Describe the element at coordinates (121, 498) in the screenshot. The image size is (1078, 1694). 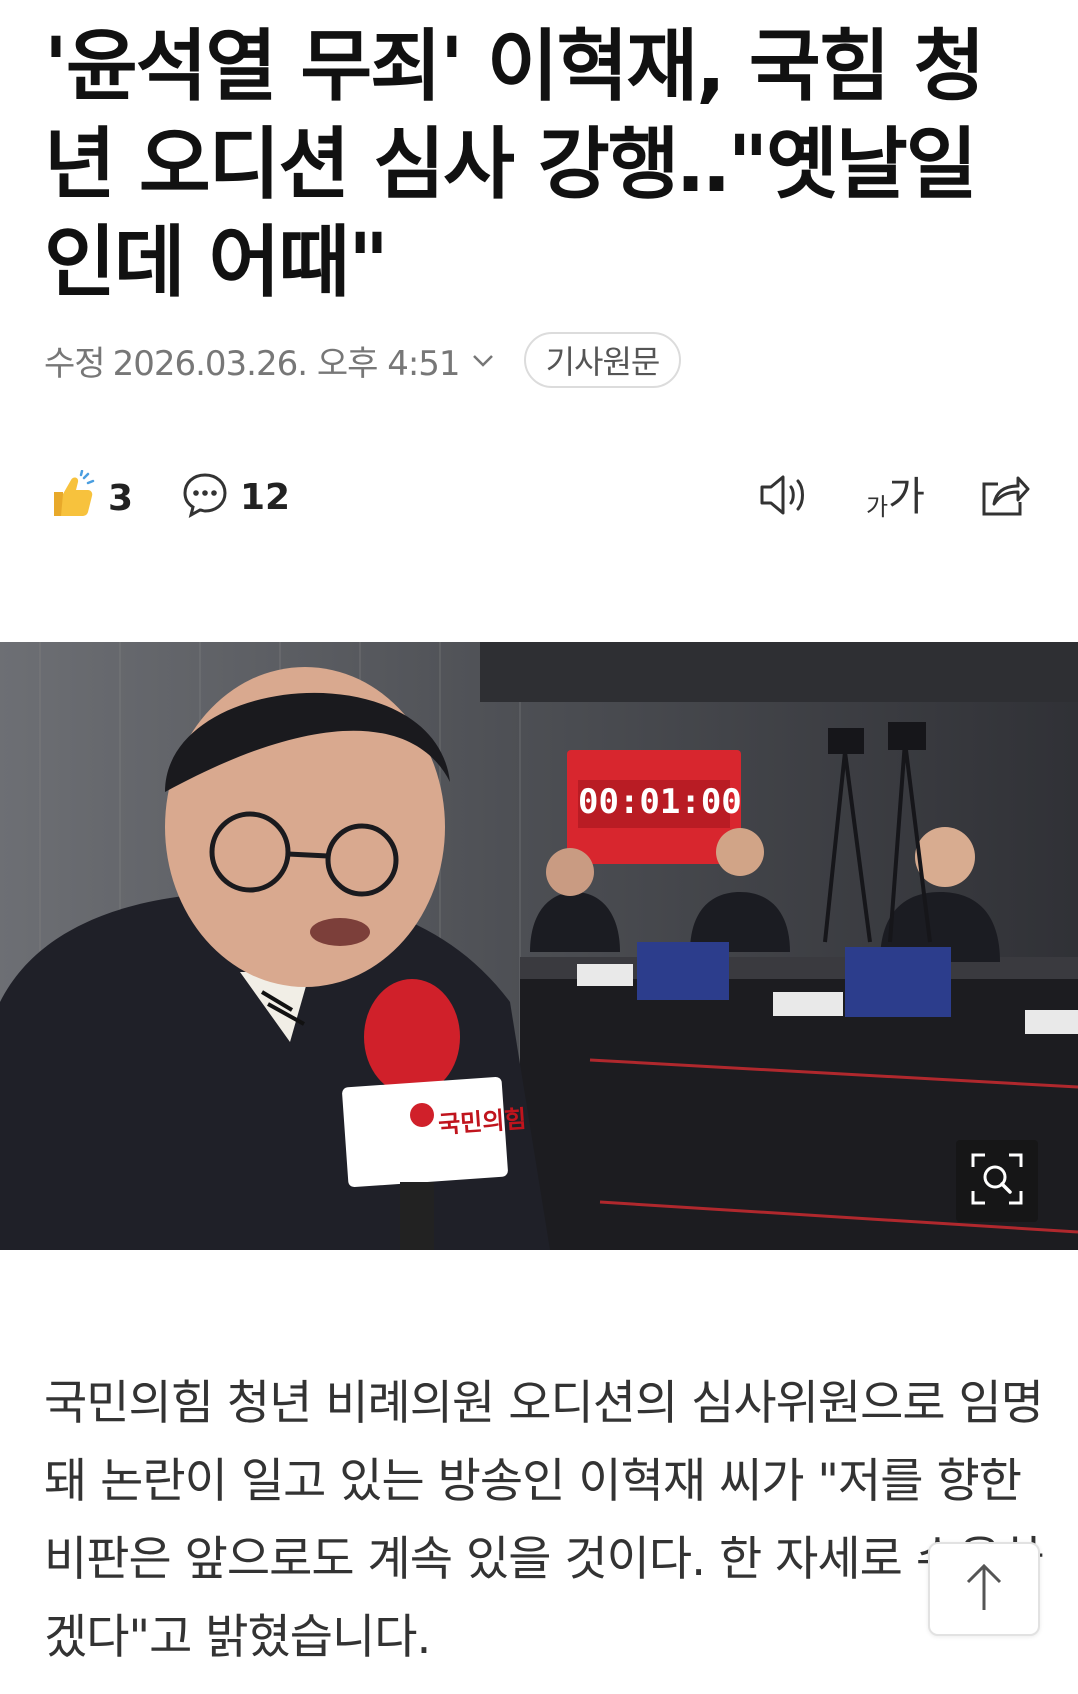
I see `like-count: 3` at that location.